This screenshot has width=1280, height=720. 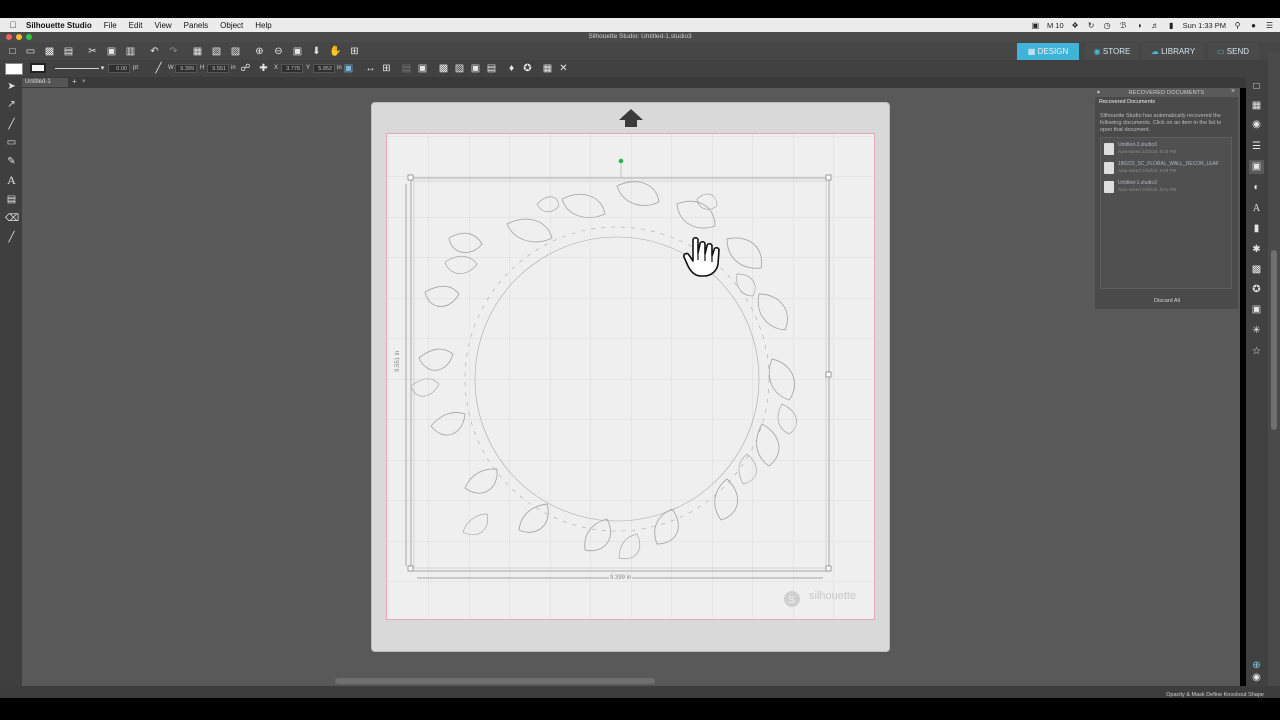 I want to click on user-avatar-icon: ●, so click(x=1253, y=25).